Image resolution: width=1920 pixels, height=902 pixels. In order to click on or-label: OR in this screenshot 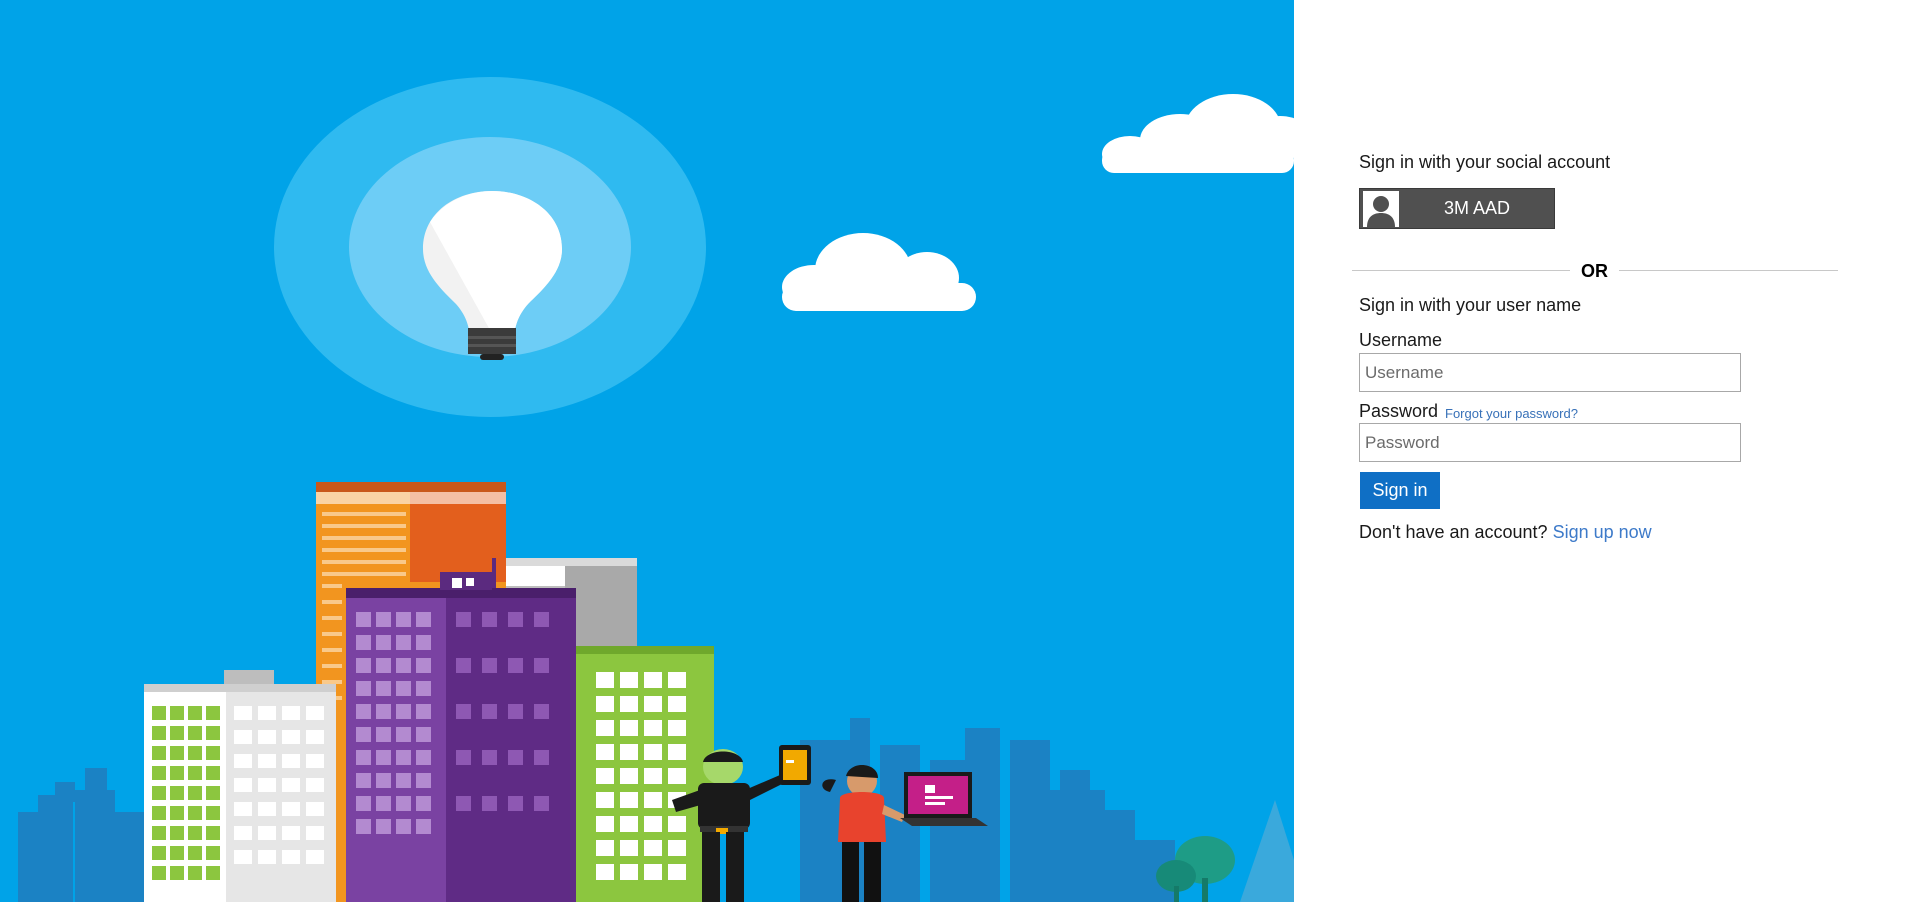, I will do `click(1594, 271)`.